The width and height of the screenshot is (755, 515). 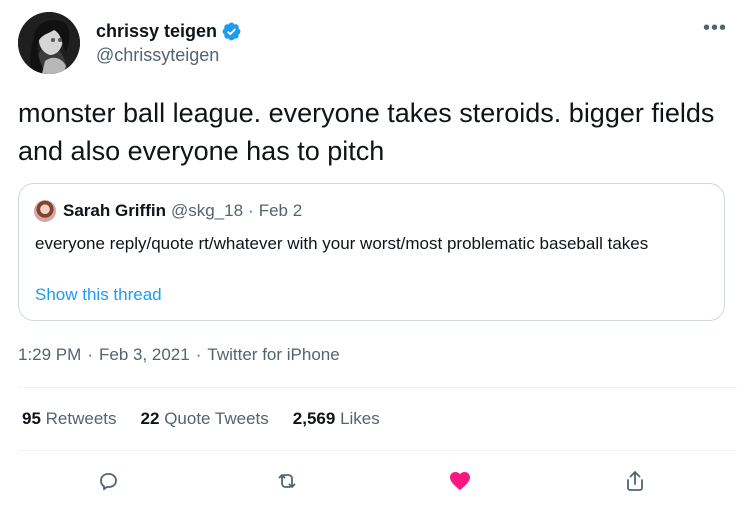 What do you see at coordinates (114, 211) in the screenshot?
I see `quoted-author-display-name: Sarah Griffin` at bounding box center [114, 211].